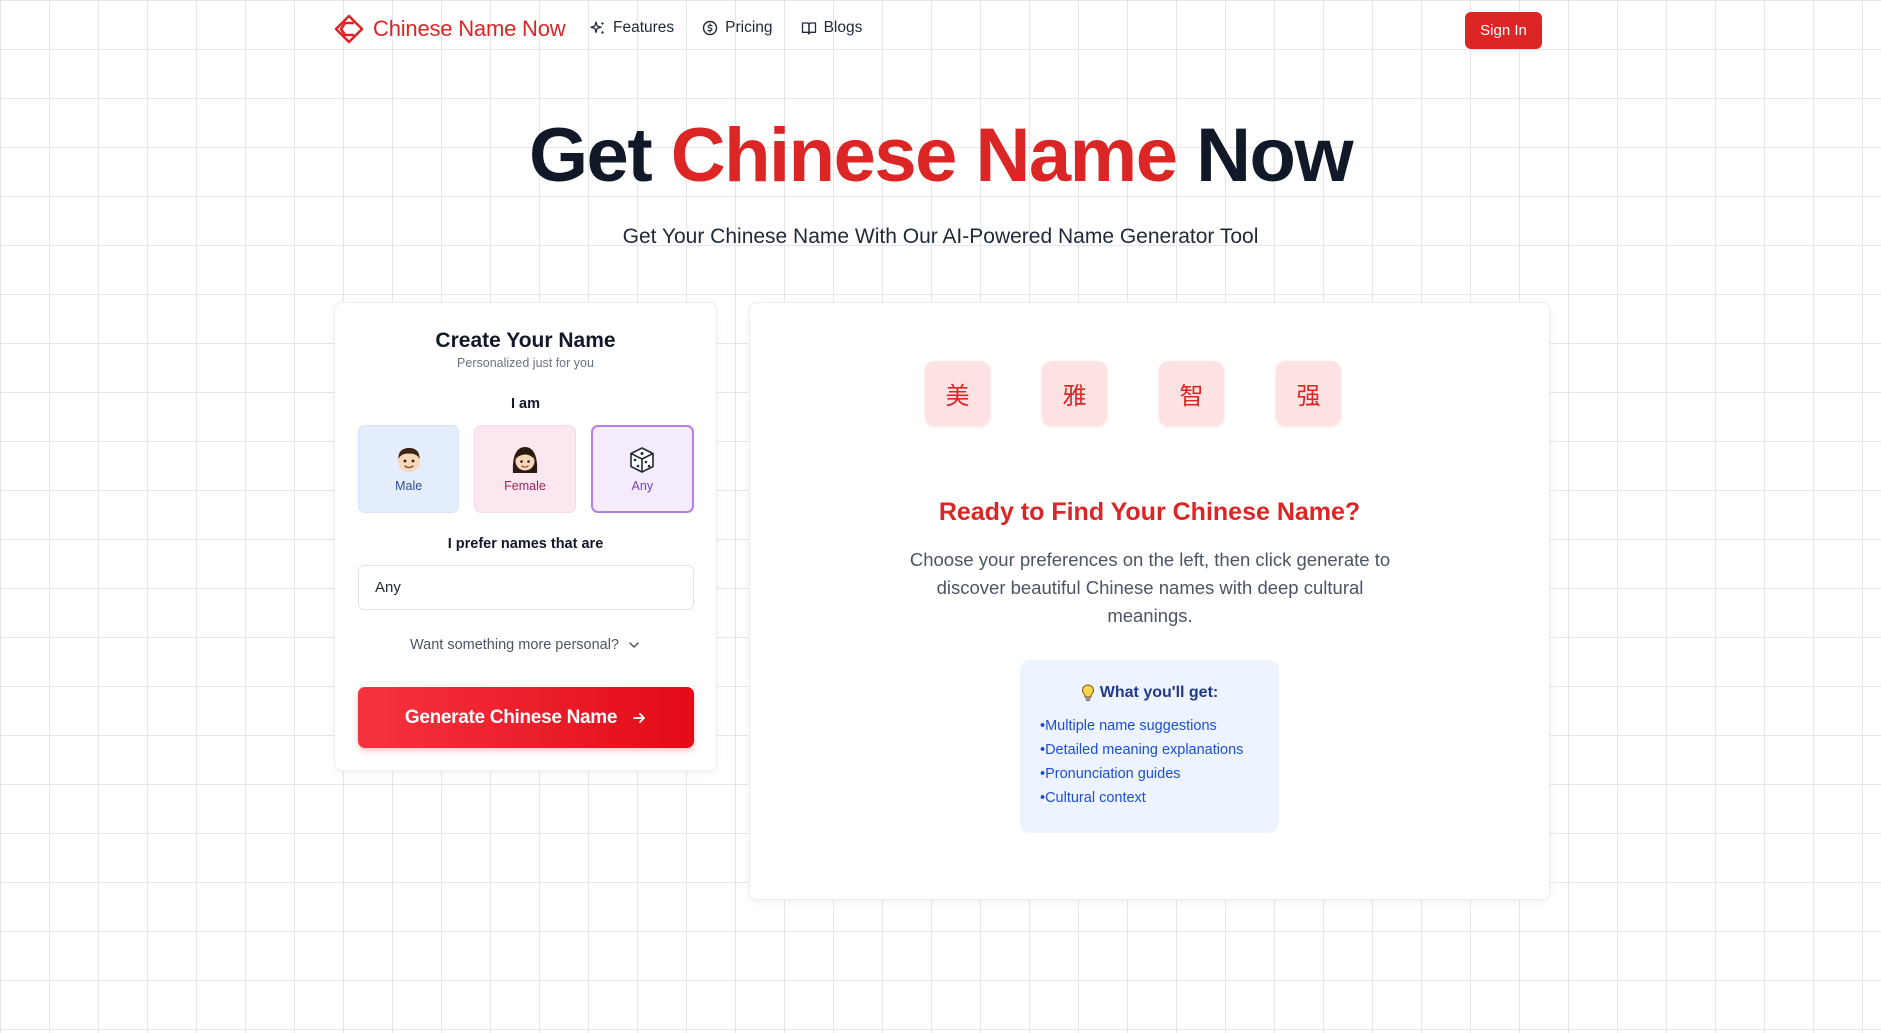 The height and width of the screenshot is (1033, 1881). I want to click on form-subtitle: Personalized just for you, so click(525, 363).